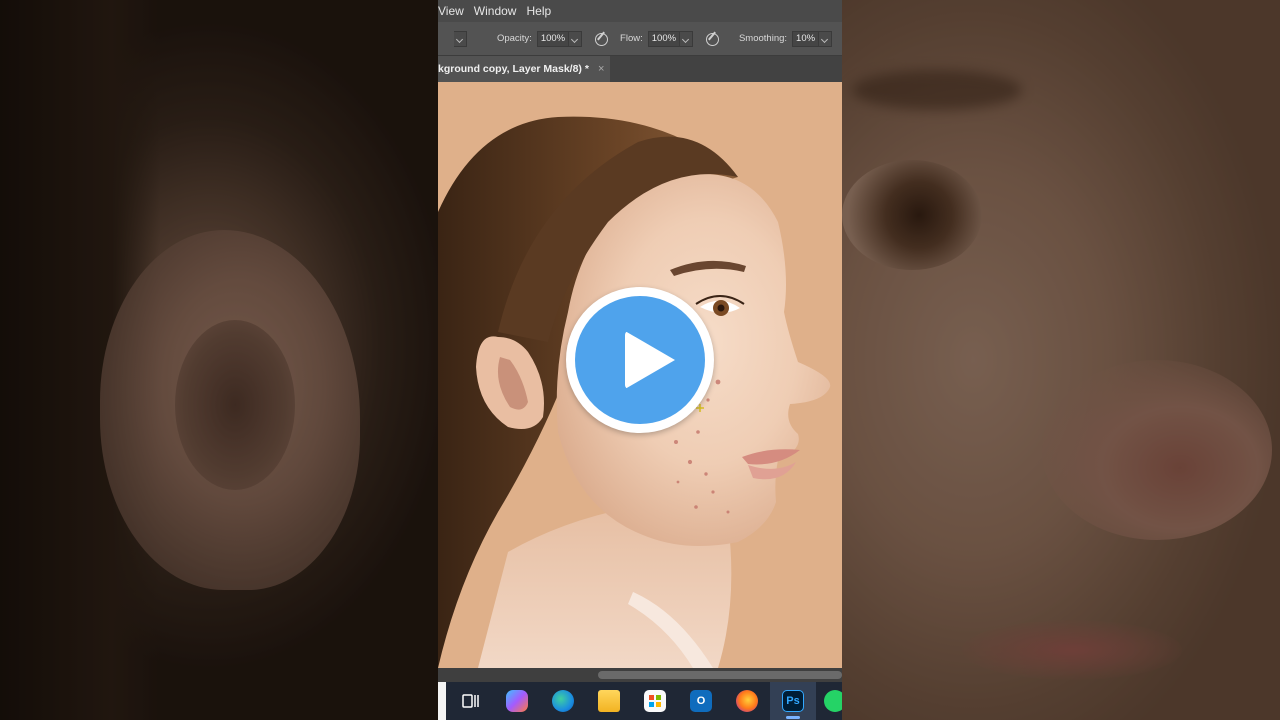 This screenshot has width=1280, height=720. Describe the element at coordinates (513, 69) in the screenshot. I see `document-tab-label: kground copy, Layer Mask/8) *` at that location.